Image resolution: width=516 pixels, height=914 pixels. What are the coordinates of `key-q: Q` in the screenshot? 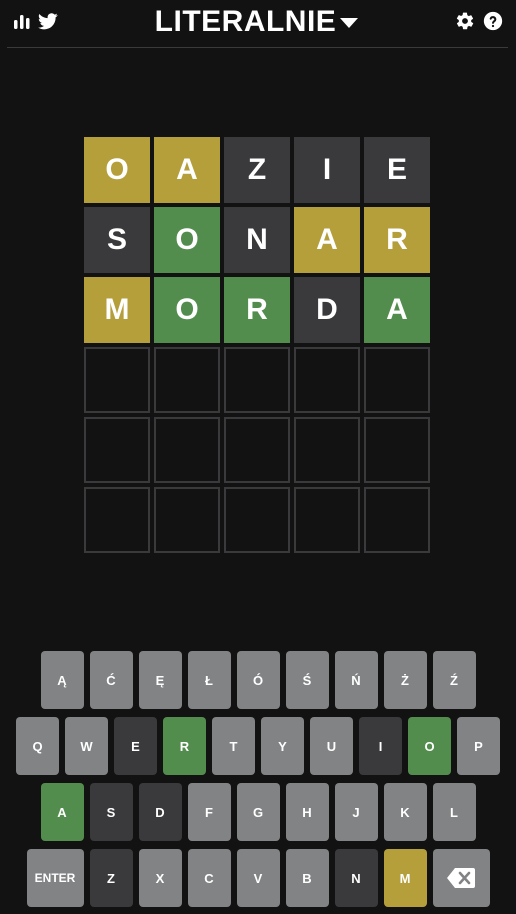 It's located at (37, 746).